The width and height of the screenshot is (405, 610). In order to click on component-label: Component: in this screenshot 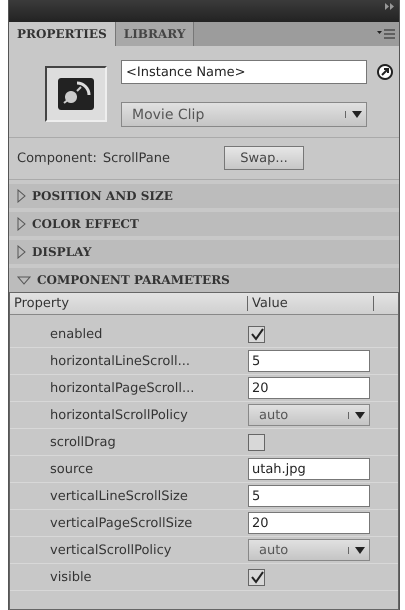, I will do `click(57, 158)`.